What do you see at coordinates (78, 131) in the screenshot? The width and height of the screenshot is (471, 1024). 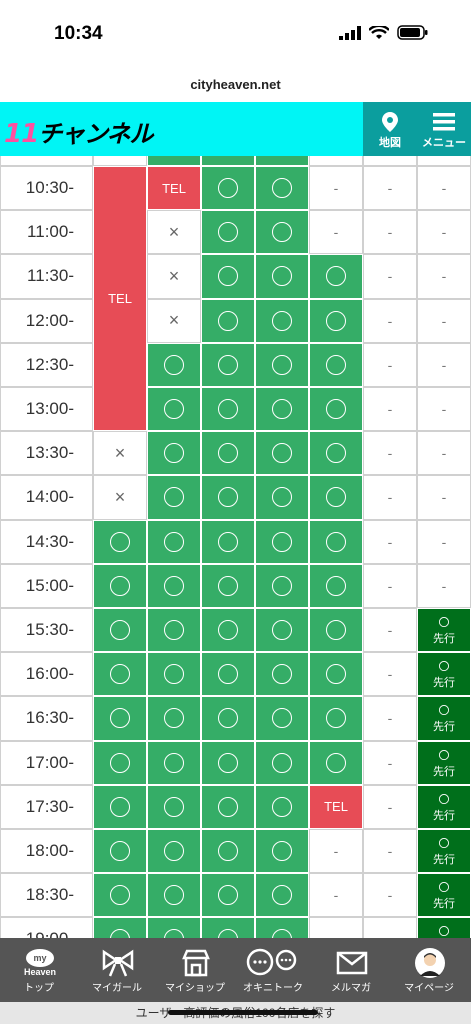 I see `shop-logo: 11チャンネル` at bounding box center [78, 131].